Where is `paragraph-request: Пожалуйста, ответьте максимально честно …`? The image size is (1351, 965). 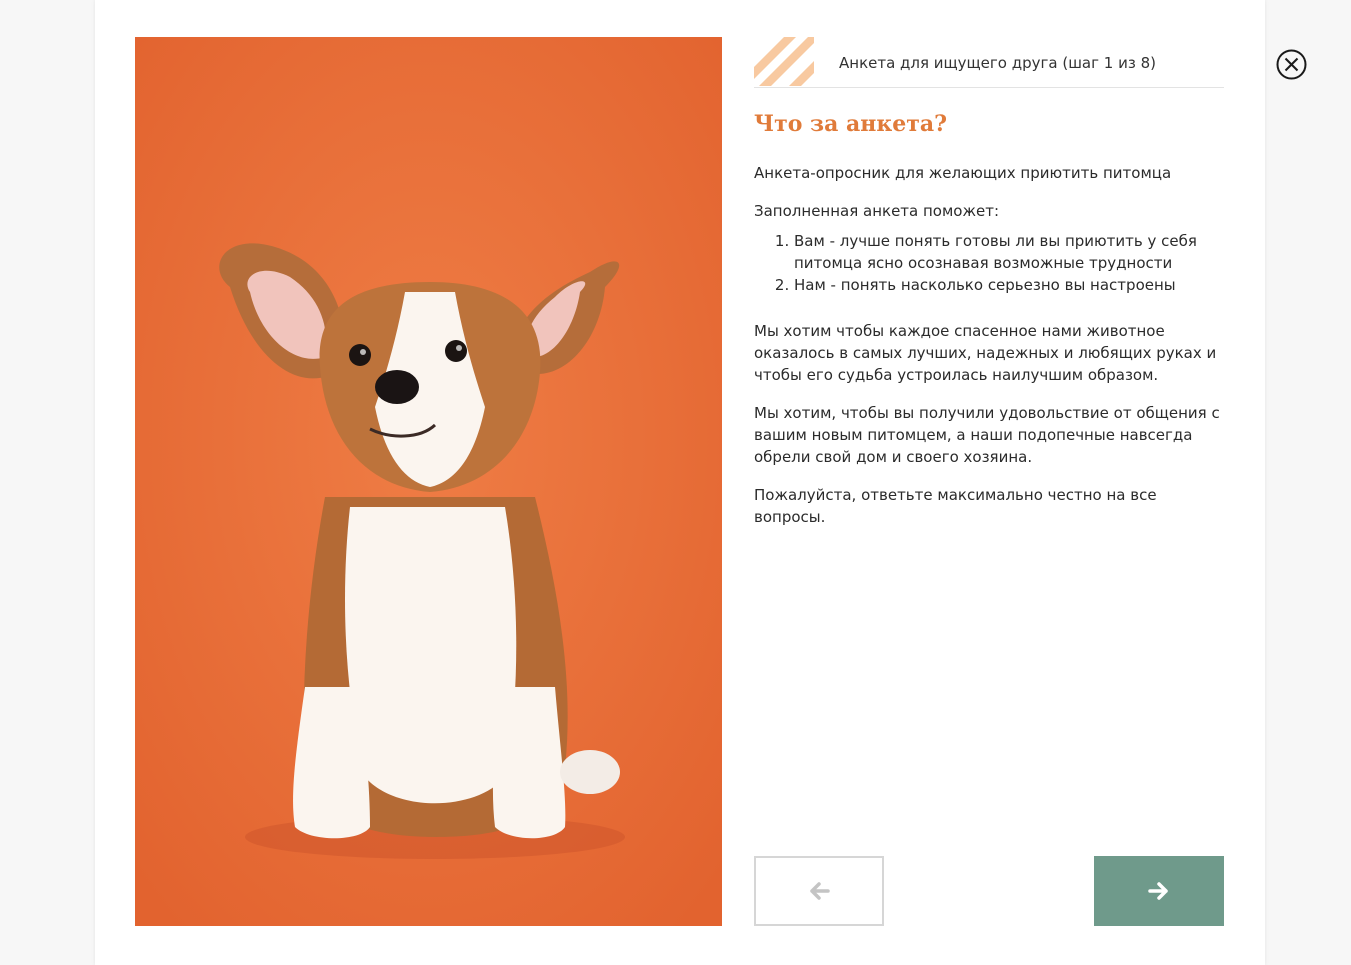 paragraph-request: Пожалуйста, ответьте максимально честно … is located at coordinates (955, 506).